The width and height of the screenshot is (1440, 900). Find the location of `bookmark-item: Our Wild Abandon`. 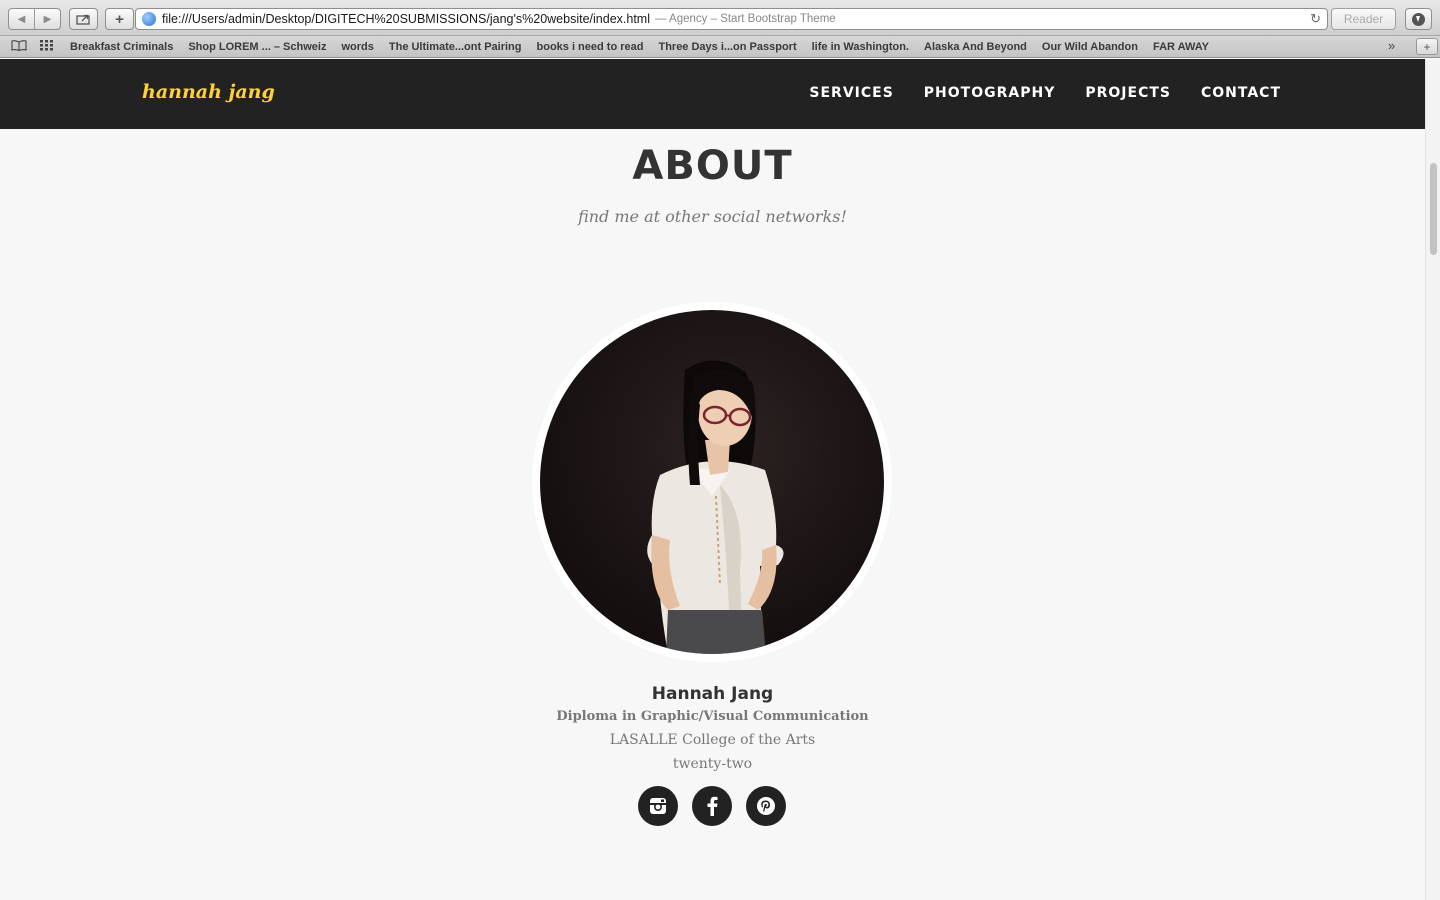

bookmark-item: Our Wild Abandon is located at coordinates (1090, 47).